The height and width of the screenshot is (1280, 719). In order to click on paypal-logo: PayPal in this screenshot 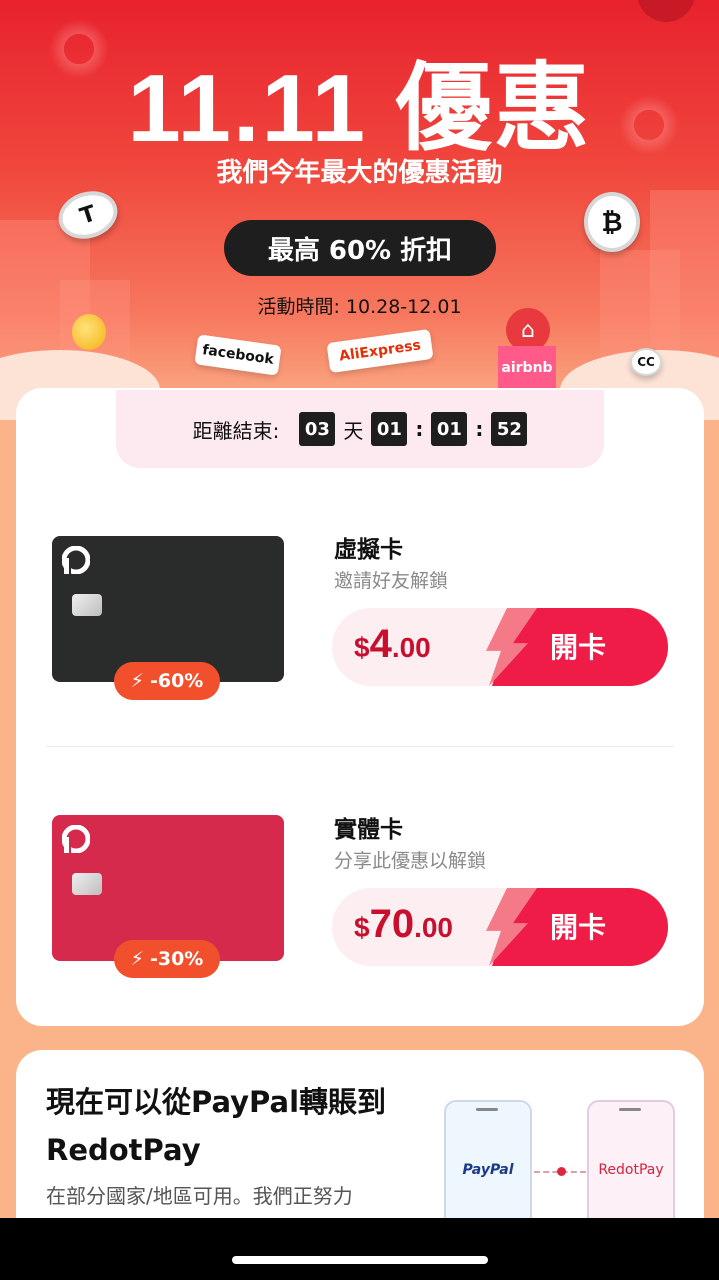, I will do `click(488, 1170)`.